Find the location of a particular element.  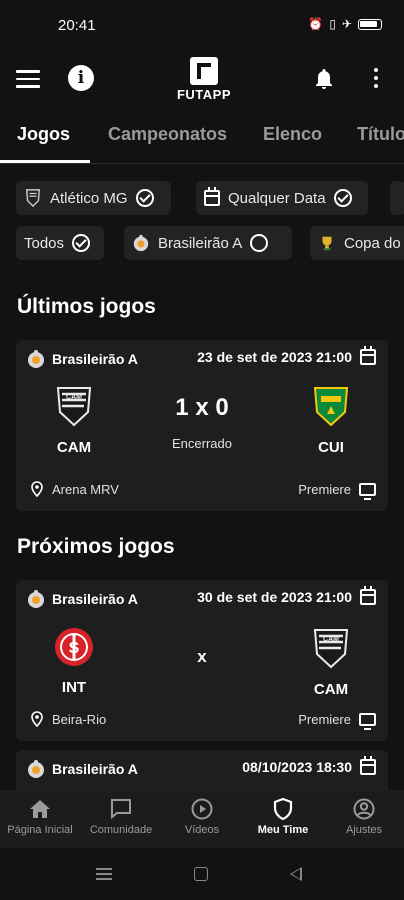

home-team-name: INT is located at coordinates (74, 687).